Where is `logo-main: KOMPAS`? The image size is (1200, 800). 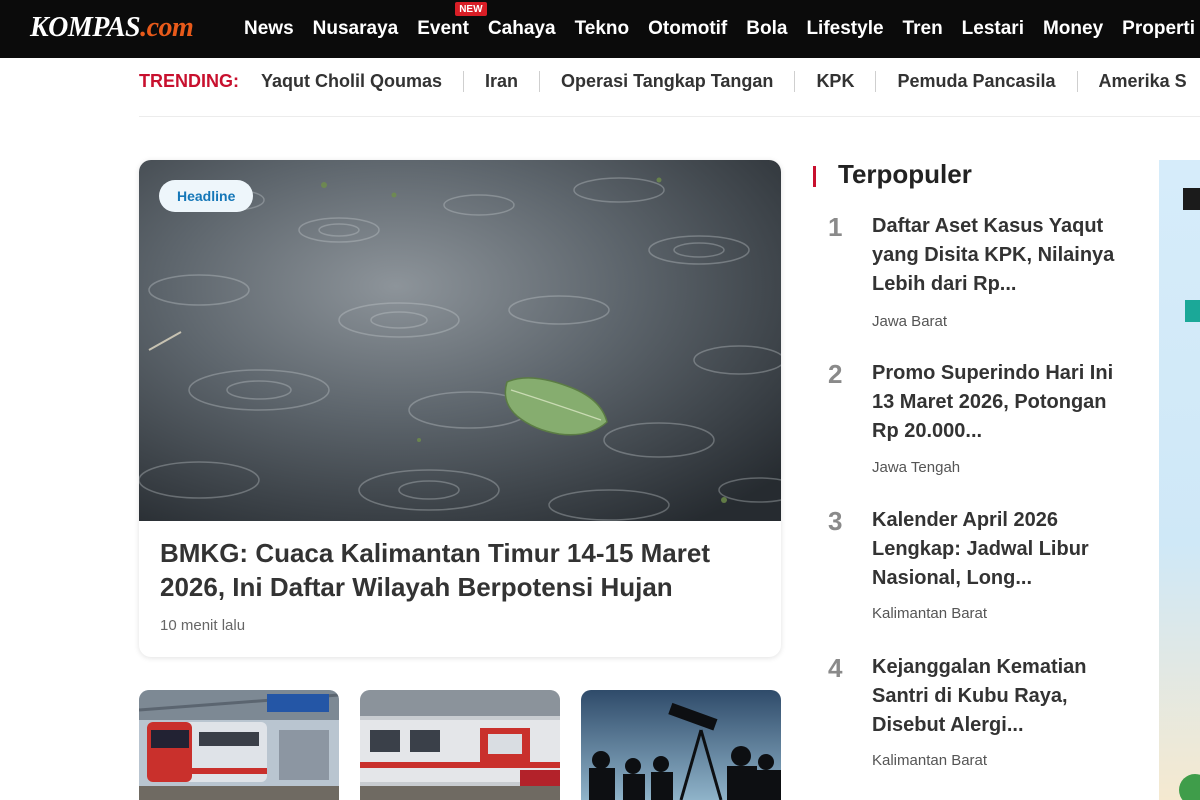 logo-main: KOMPAS is located at coordinates (85, 27).